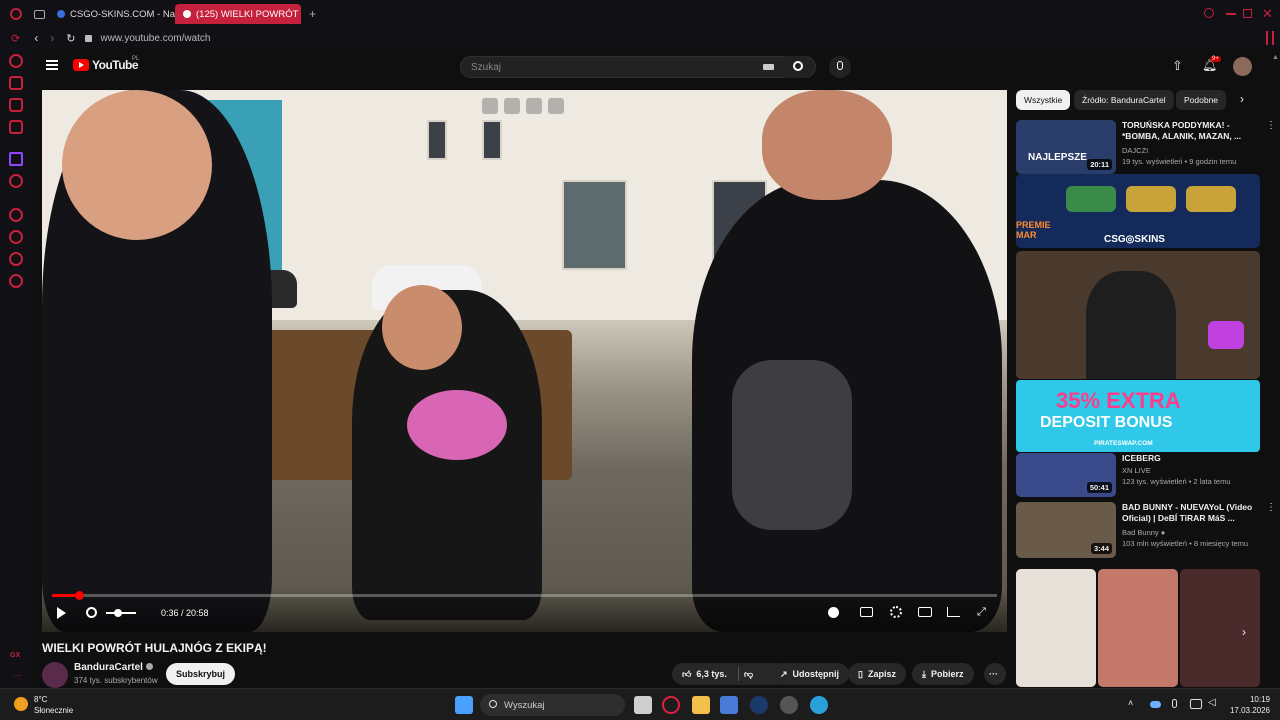 The height and width of the screenshot is (720, 1280). What do you see at coordinates (15, 655) in the screenshot?
I see `gx-icon: GX` at bounding box center [15, 655].